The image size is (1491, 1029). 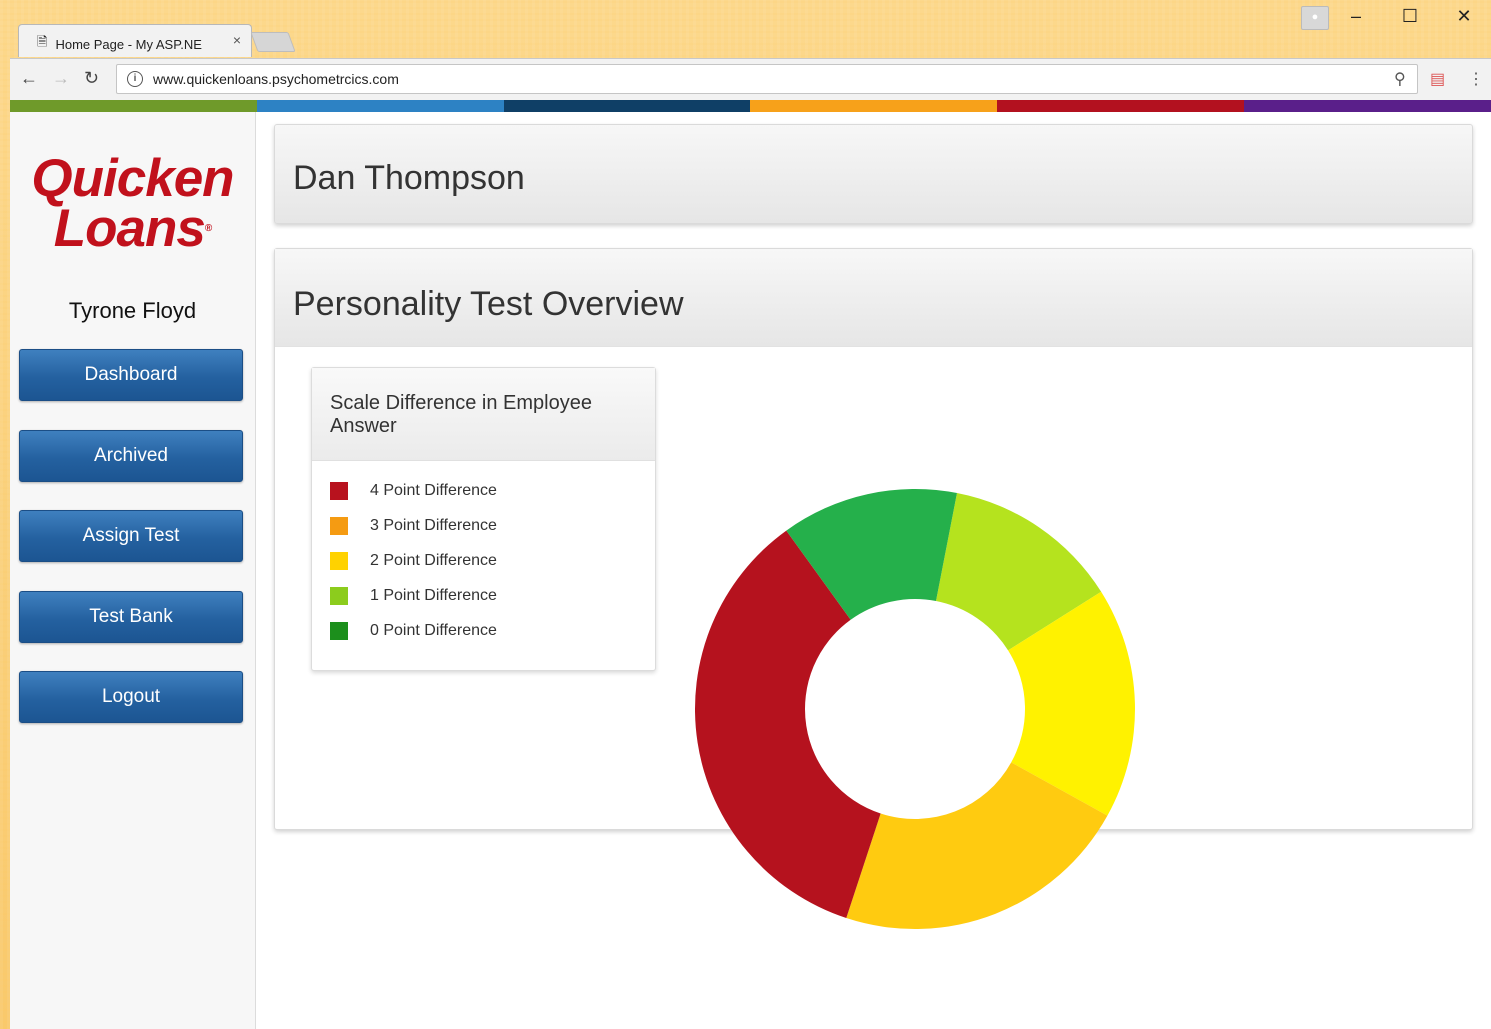 I want to click on legend-label: 0 Point Difference, so click(x=433, y=630).